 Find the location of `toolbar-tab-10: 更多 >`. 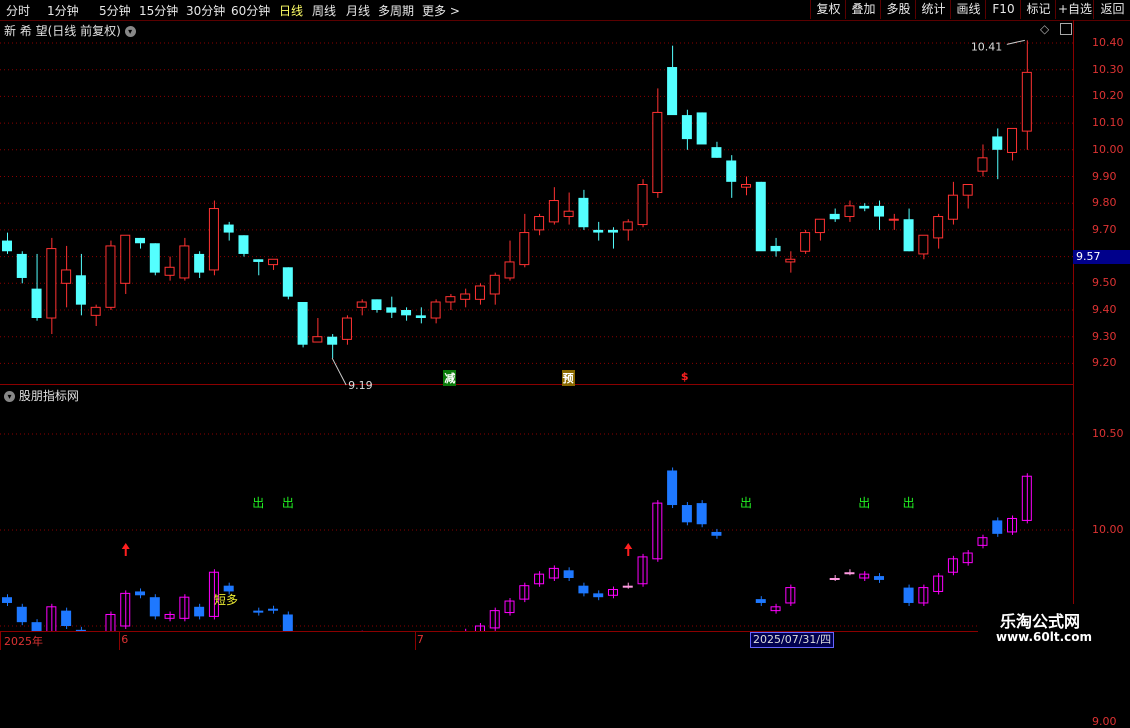

toolbar-tab-10: 更多 > is located at coordinates (441, 10).